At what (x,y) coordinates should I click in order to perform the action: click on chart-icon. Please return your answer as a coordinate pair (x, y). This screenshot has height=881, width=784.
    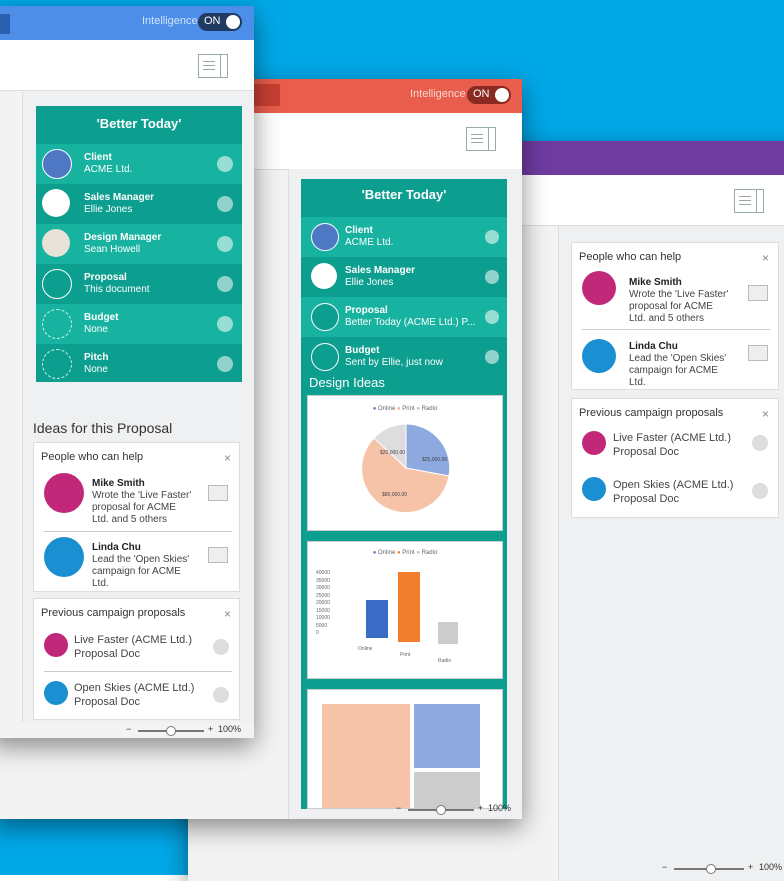
    Looking at the image, I should click on (325, 357).